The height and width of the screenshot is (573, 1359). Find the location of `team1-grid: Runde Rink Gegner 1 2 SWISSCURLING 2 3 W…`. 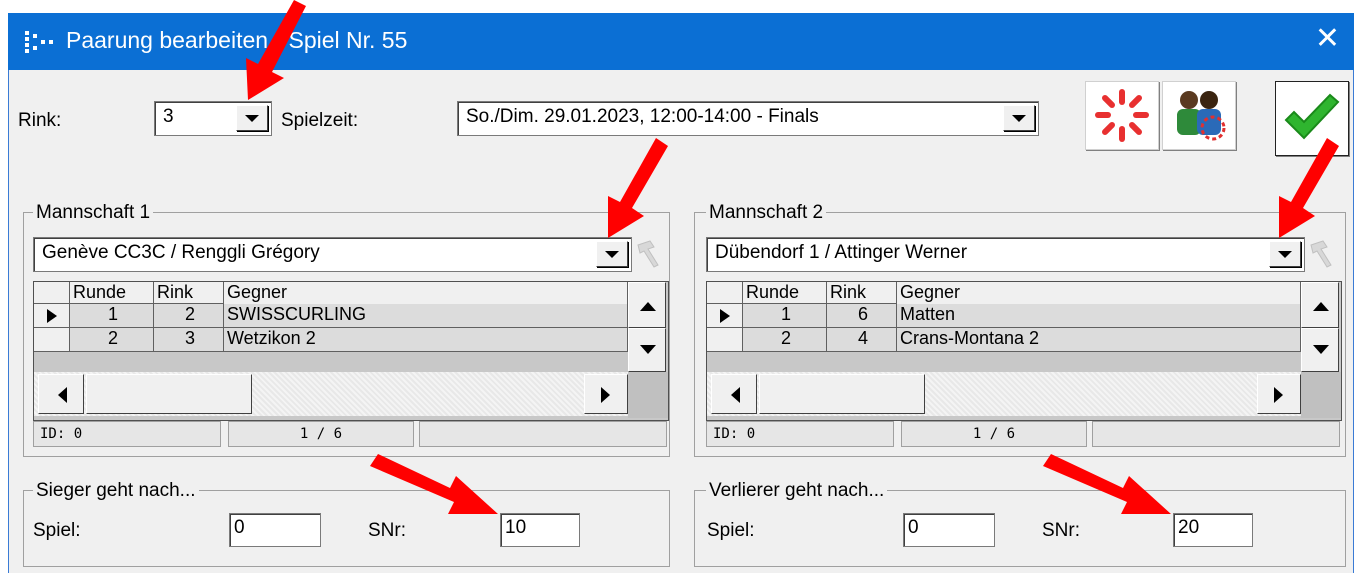

team1-grid: Runde Rink Gegner 1 2 SWISSCURLING 2 3 W… is located at coordinates (351, 351).